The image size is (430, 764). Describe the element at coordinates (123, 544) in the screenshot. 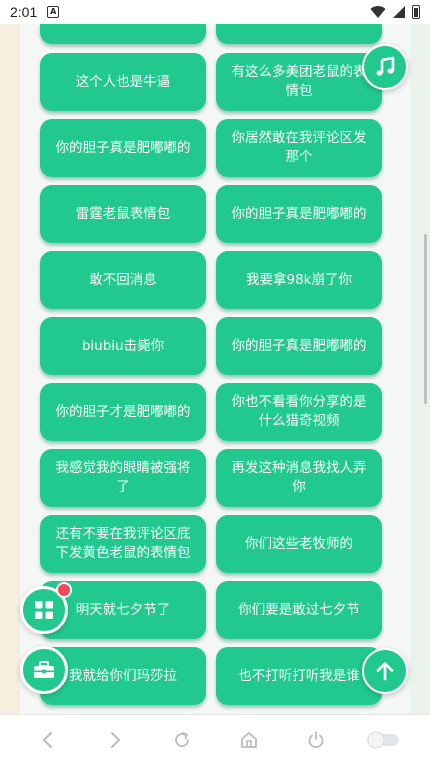

I see `sound-button: 还有不要在我评论区底下发黄色老鼠的表情包` at that location.